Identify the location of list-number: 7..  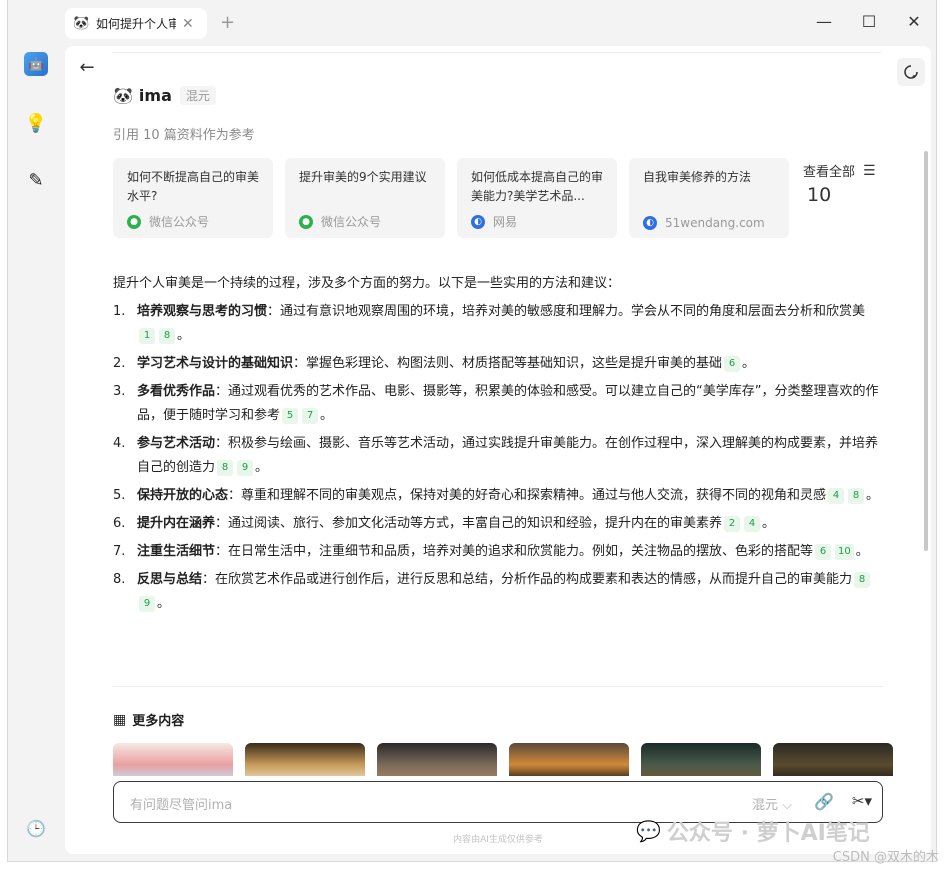
(119, 551).